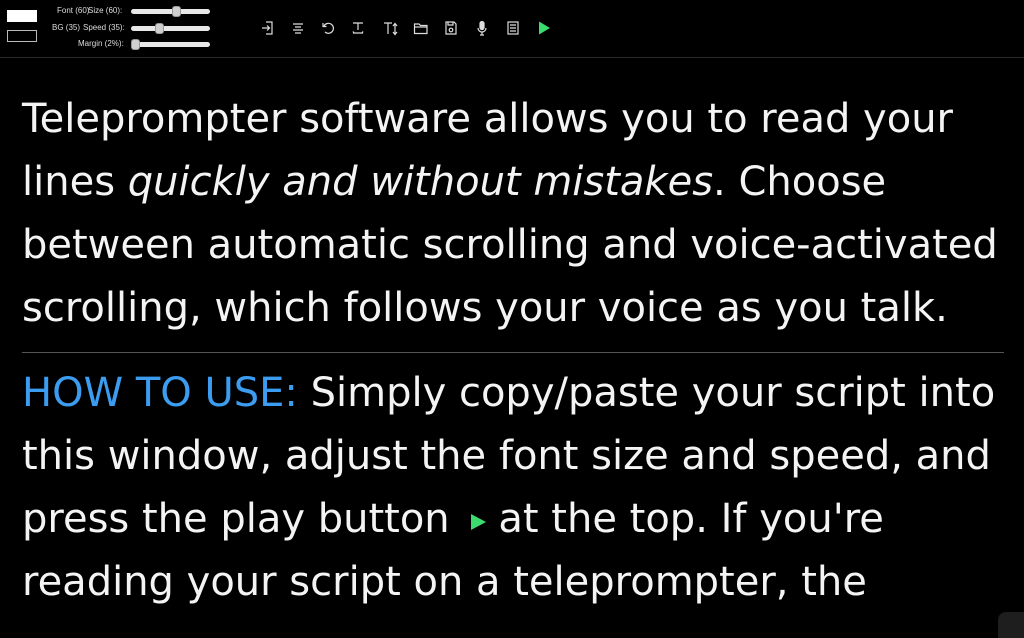  I want to click on margin-label: Margin (2%):, so click(101, 43).